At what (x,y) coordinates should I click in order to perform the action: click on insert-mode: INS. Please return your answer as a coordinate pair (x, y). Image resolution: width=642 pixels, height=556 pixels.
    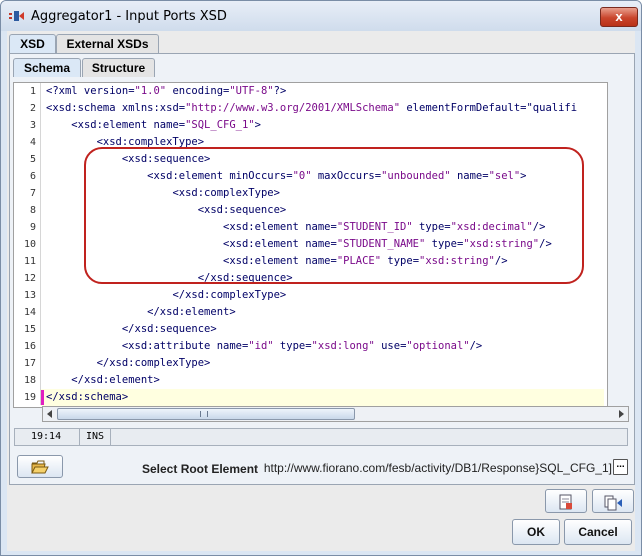
    Looking at the image, I should click on (95, 436).